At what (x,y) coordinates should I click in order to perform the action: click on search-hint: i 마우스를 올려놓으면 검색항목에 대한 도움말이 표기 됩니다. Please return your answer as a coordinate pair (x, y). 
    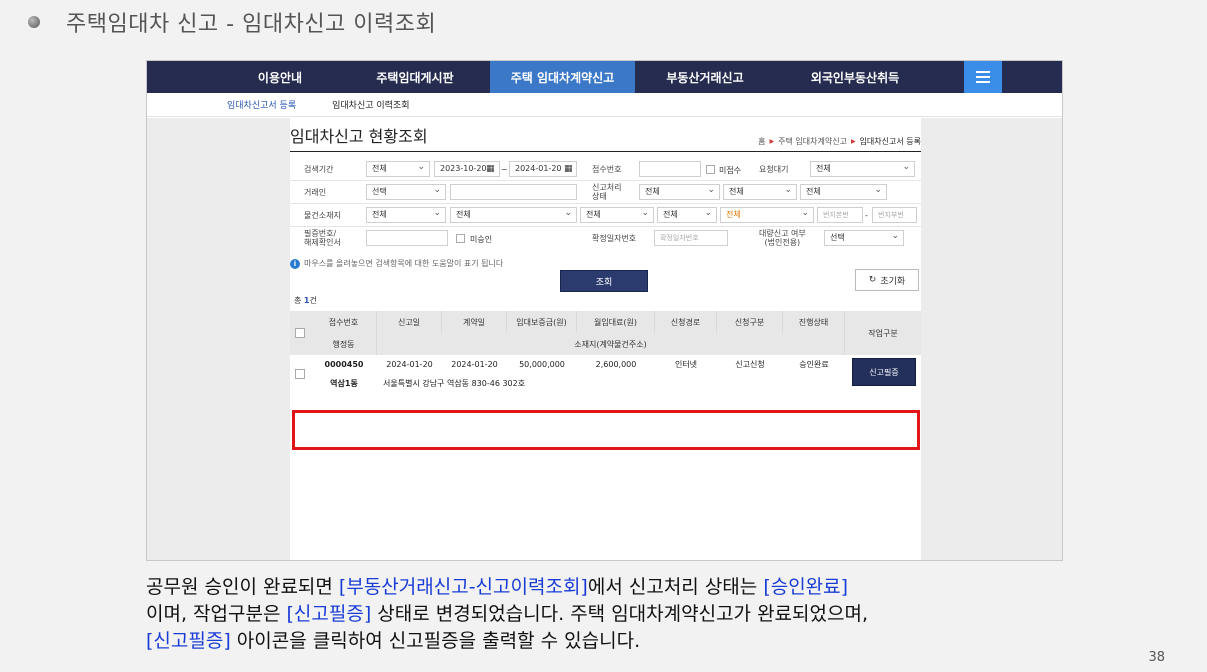
    Looking at the image, I should click on (396, 263).